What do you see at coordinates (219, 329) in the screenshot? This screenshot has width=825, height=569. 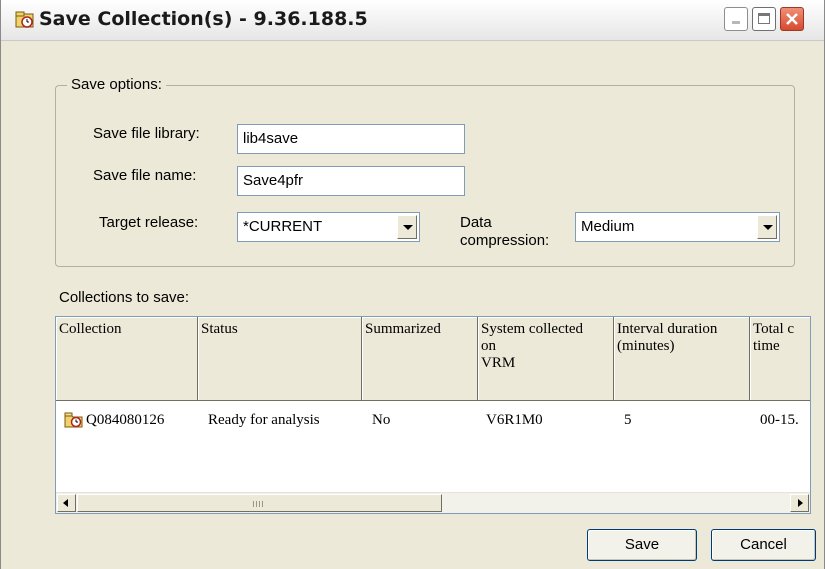 I see `header-line: Status` at bounding box center [219, 329].